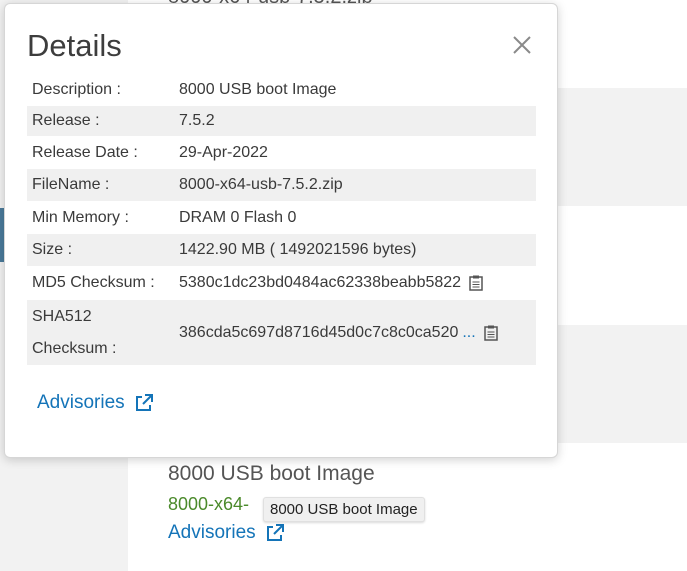 The width and height of the screenshot is (687, 571). I want to click on details-row-min-memory: Min Memory : DRAM 0 Flash 0, so click(281, 217).